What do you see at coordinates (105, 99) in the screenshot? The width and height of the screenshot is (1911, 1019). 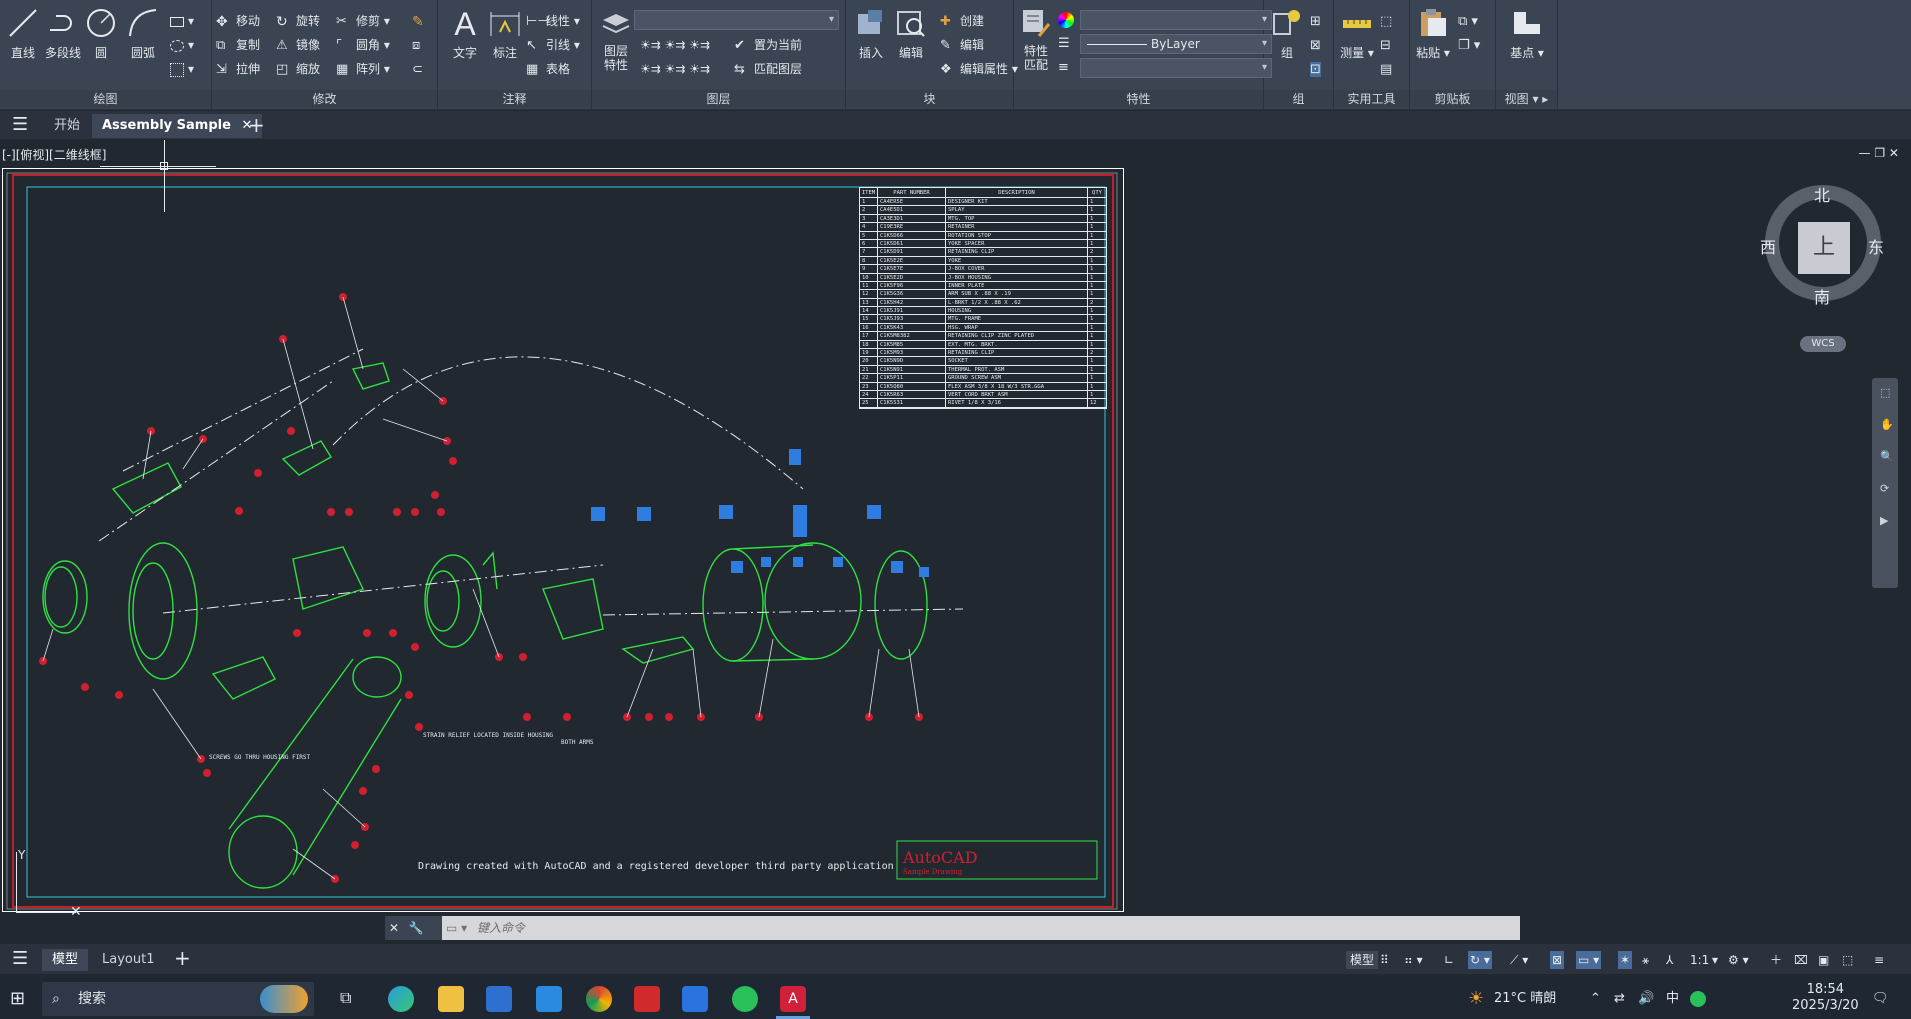 I see `draw-panel-title: 绘图` at bounding box center [105, 99].